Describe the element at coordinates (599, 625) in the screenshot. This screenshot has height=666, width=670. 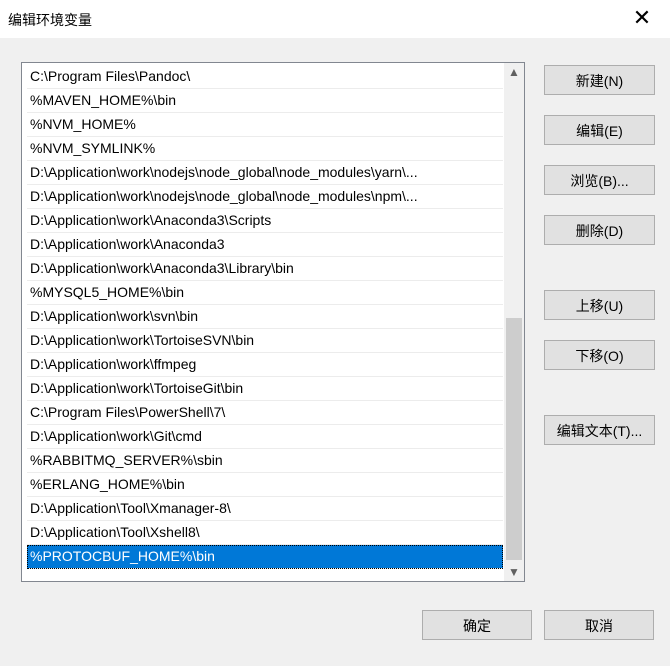
I see `cancel-button: 取消` at that location.